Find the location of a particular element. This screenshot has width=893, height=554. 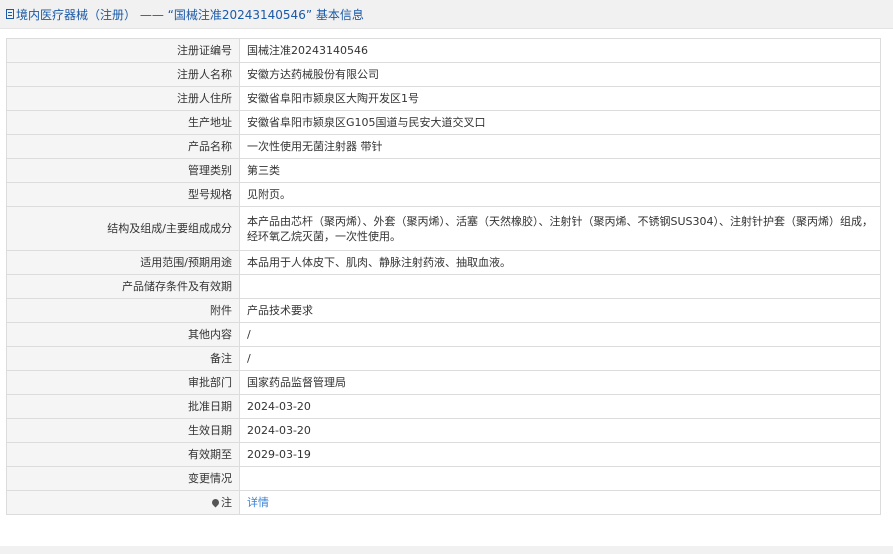

row-label: 产品名称 is located at coordinates (123, 146).